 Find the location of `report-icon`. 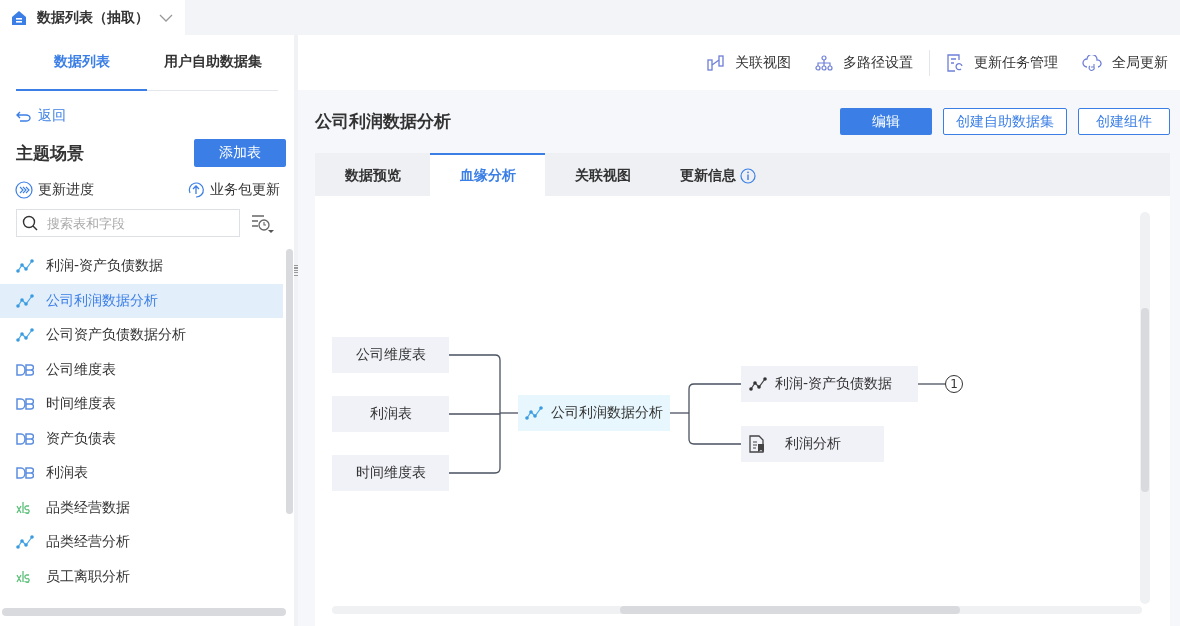

report-icon is located at coordinates (757, 444).